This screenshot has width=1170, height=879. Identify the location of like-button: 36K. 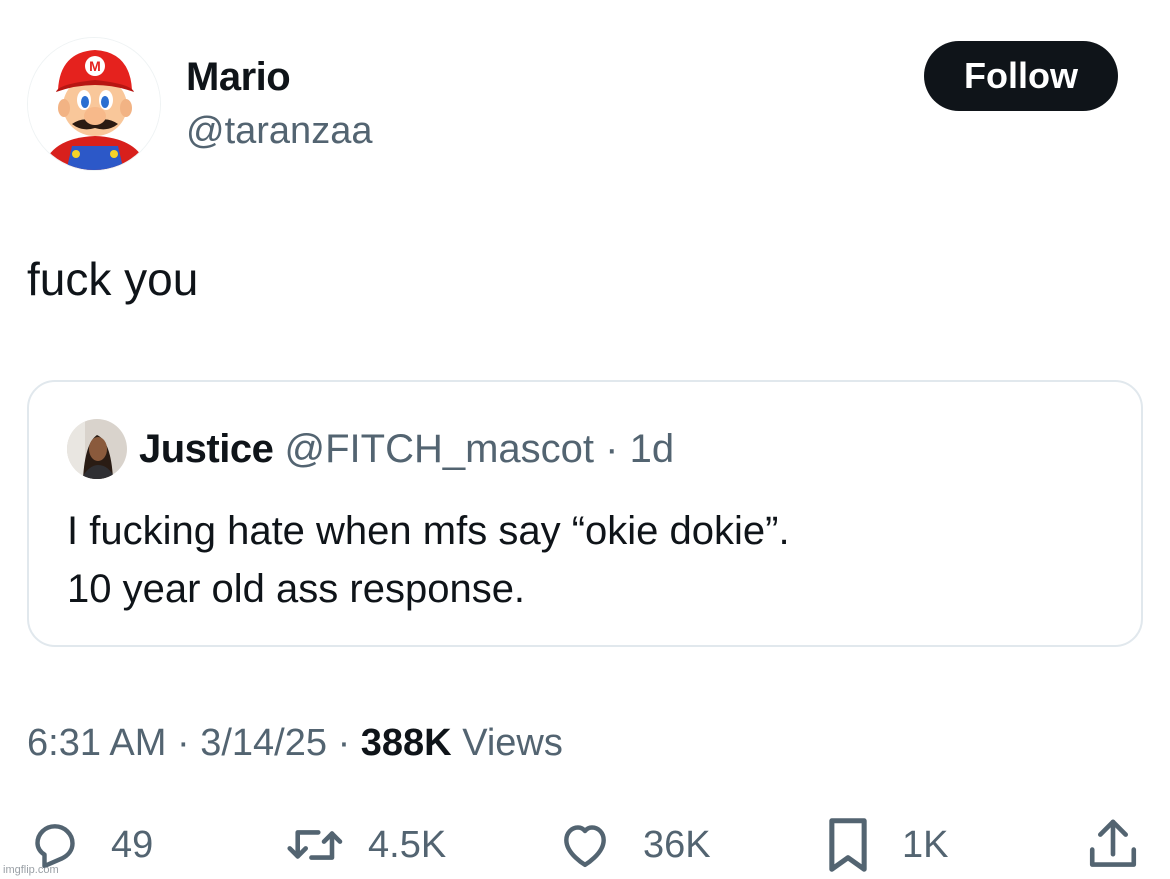
(633, 844).